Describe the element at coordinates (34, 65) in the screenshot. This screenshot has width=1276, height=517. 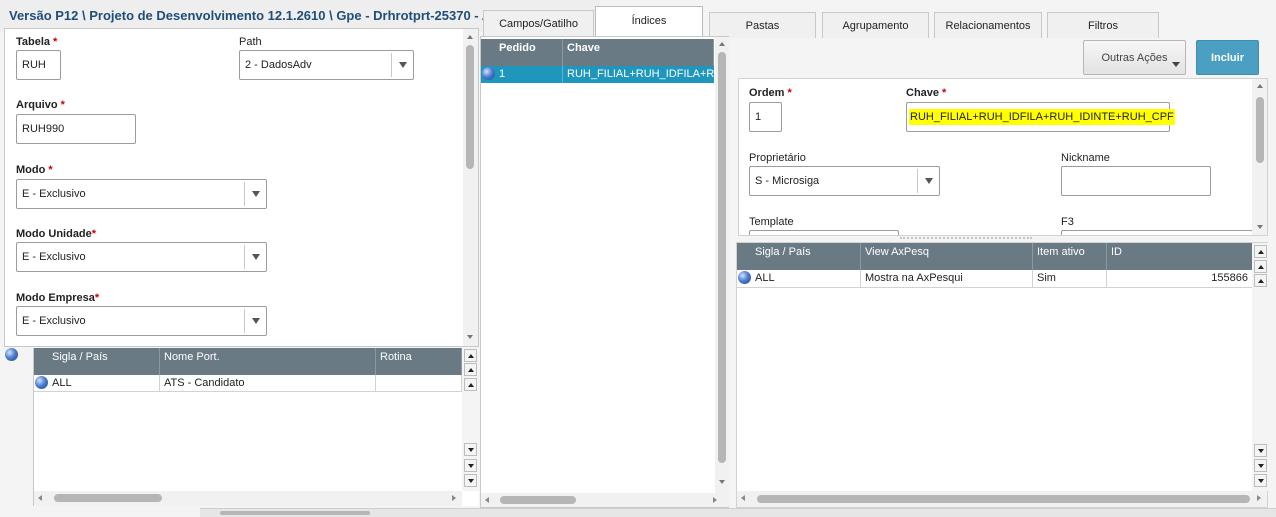
I see `tabela-value: RUH` at that location.